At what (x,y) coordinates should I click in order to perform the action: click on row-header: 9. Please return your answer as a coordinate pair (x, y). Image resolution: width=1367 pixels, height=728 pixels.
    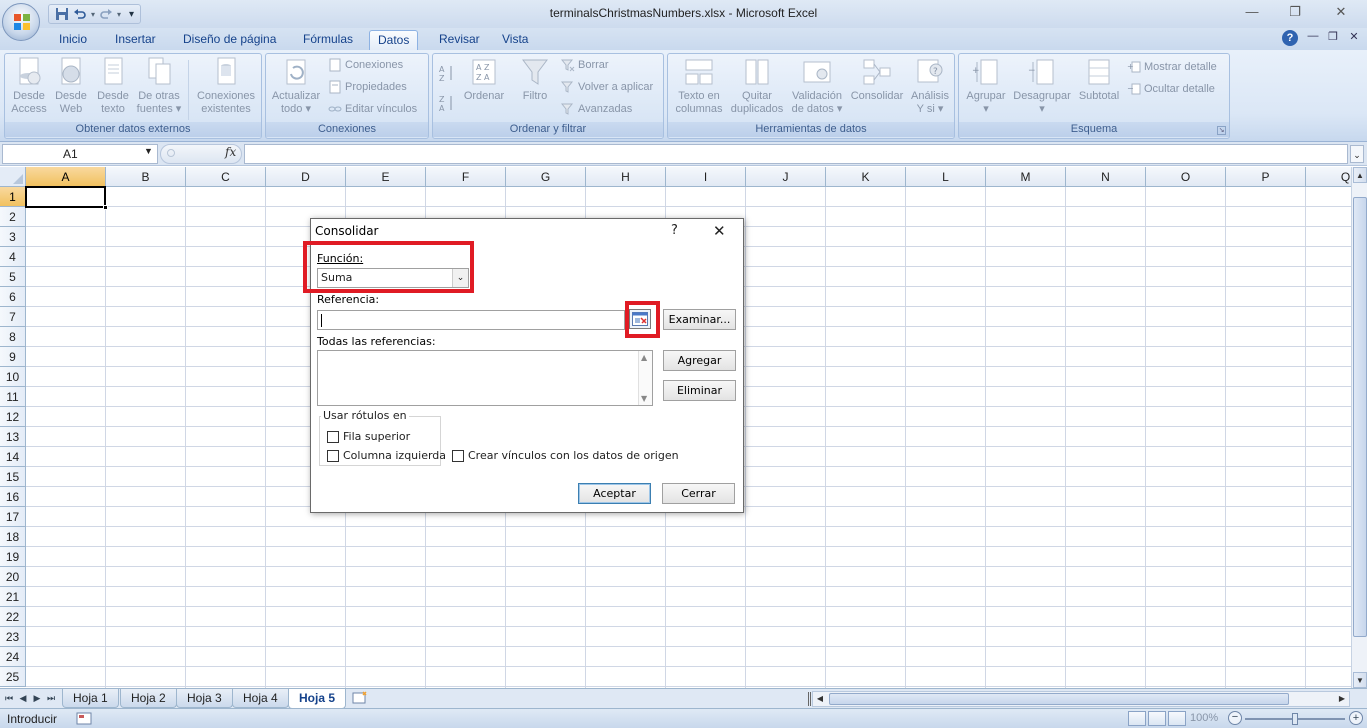
    Looking at the image, I should click on (13, 357).